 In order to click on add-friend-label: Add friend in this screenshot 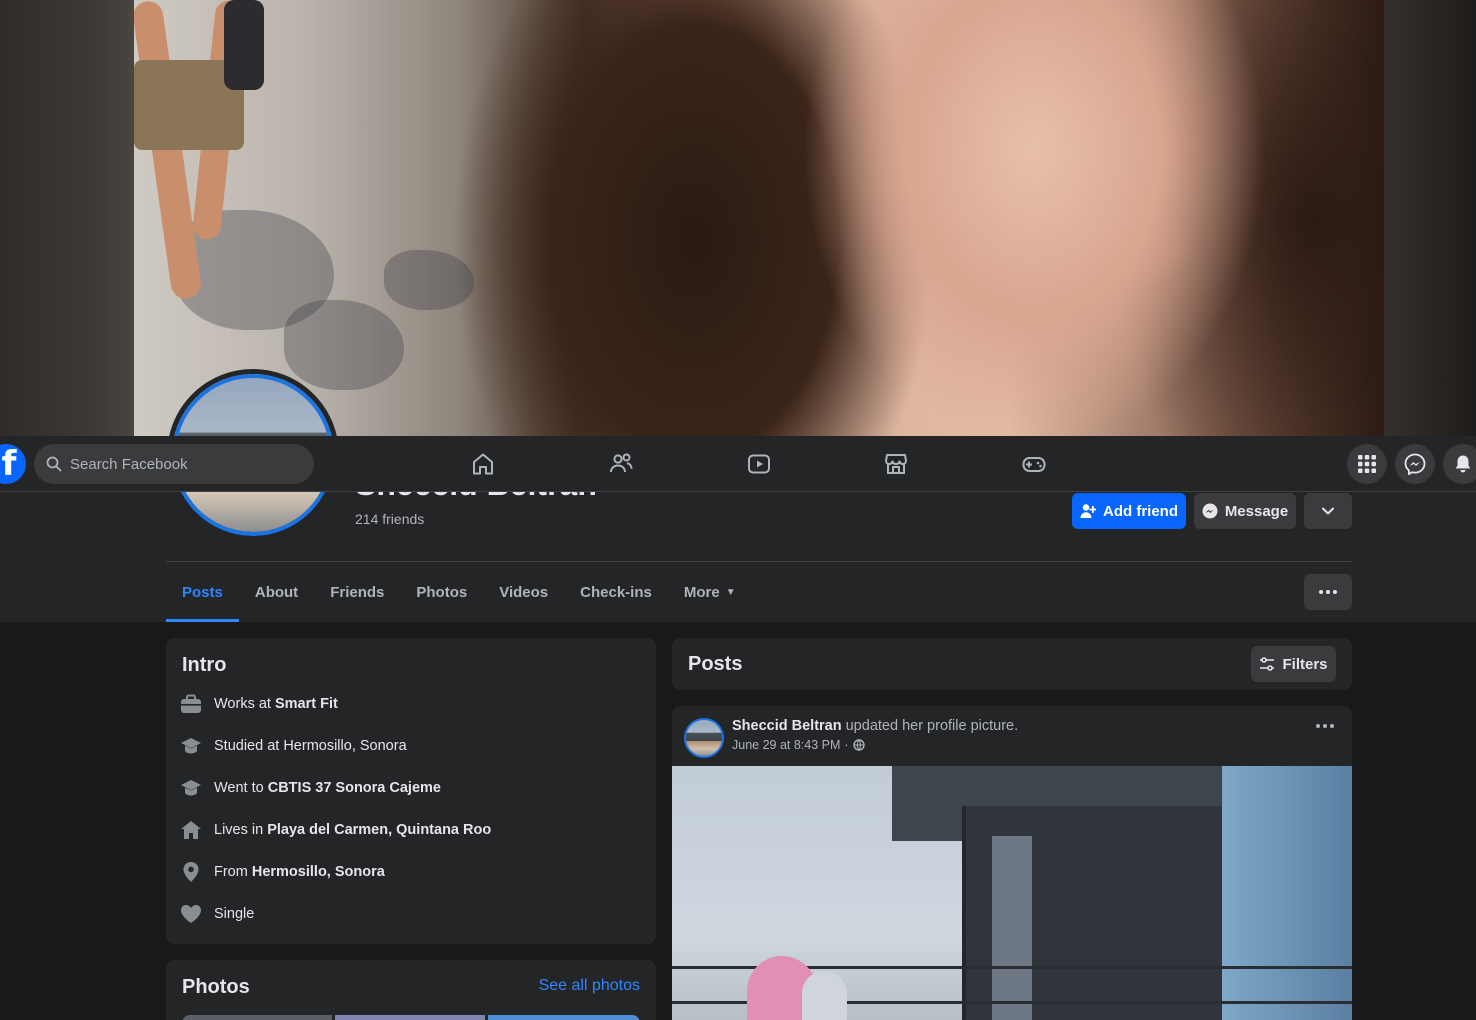, I will do `click(1140, 511)`.